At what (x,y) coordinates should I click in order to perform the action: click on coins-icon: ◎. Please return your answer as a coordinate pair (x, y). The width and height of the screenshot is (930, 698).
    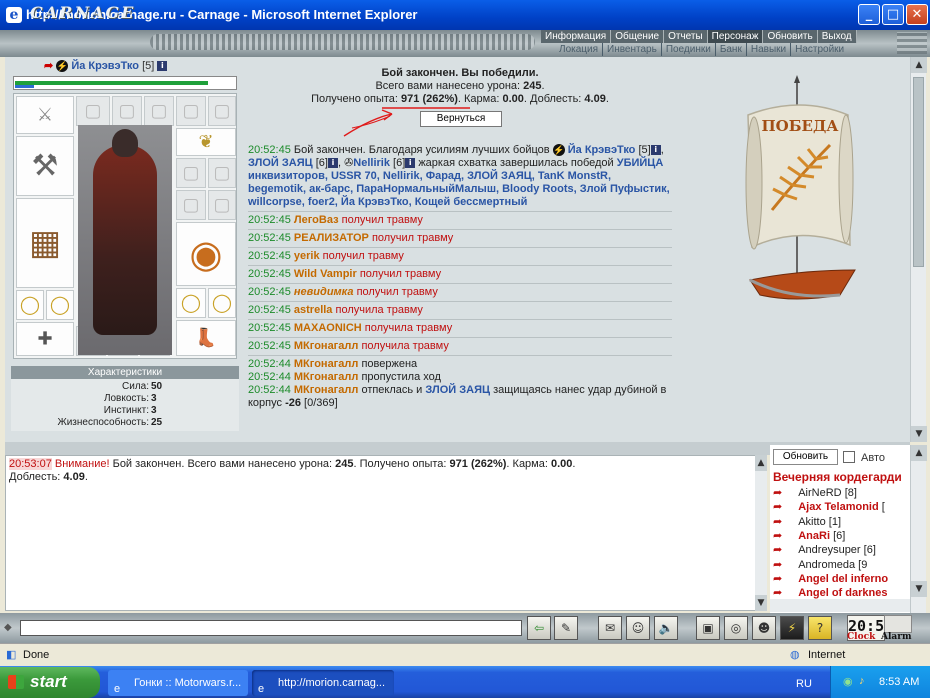
    Looking at the image, I should click on (736, 628).